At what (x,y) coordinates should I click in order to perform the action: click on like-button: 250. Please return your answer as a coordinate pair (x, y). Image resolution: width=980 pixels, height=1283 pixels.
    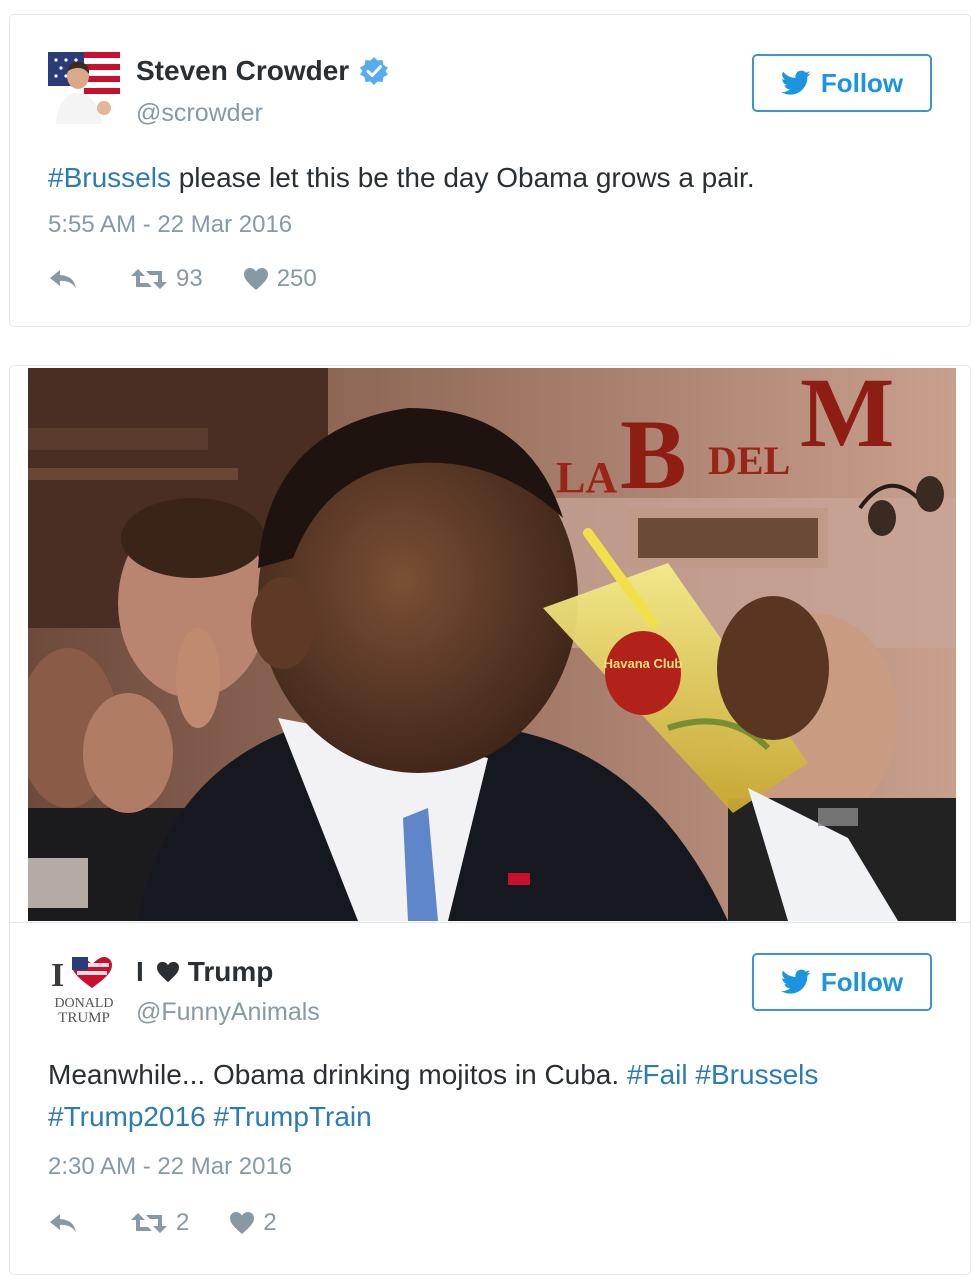
    Looking at the image, I should click on (280, 279).